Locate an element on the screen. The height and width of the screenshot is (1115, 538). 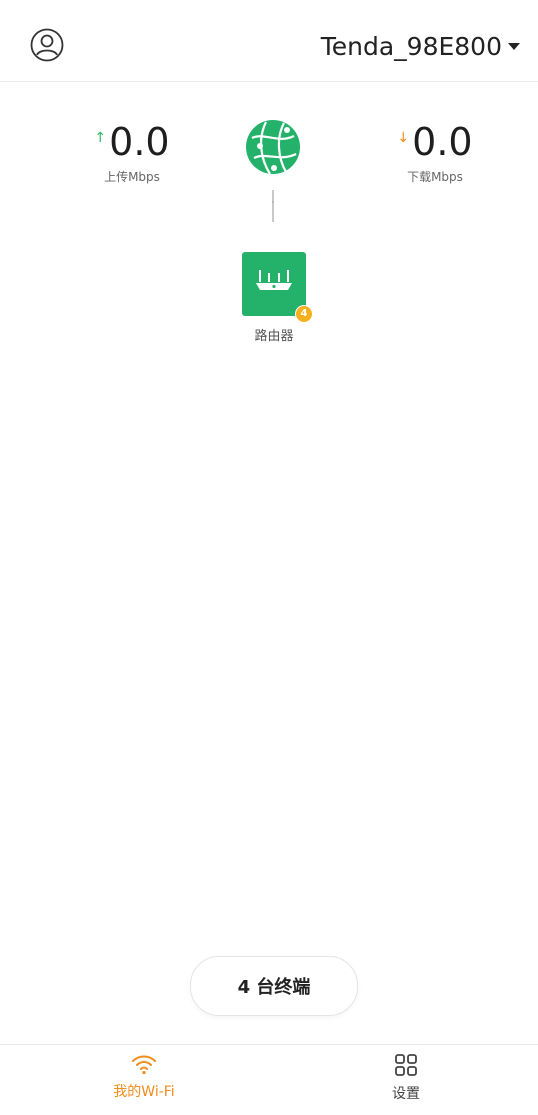
download-speed: ↓ 0.0 下载Mbps is located at coordinates (435, 151).